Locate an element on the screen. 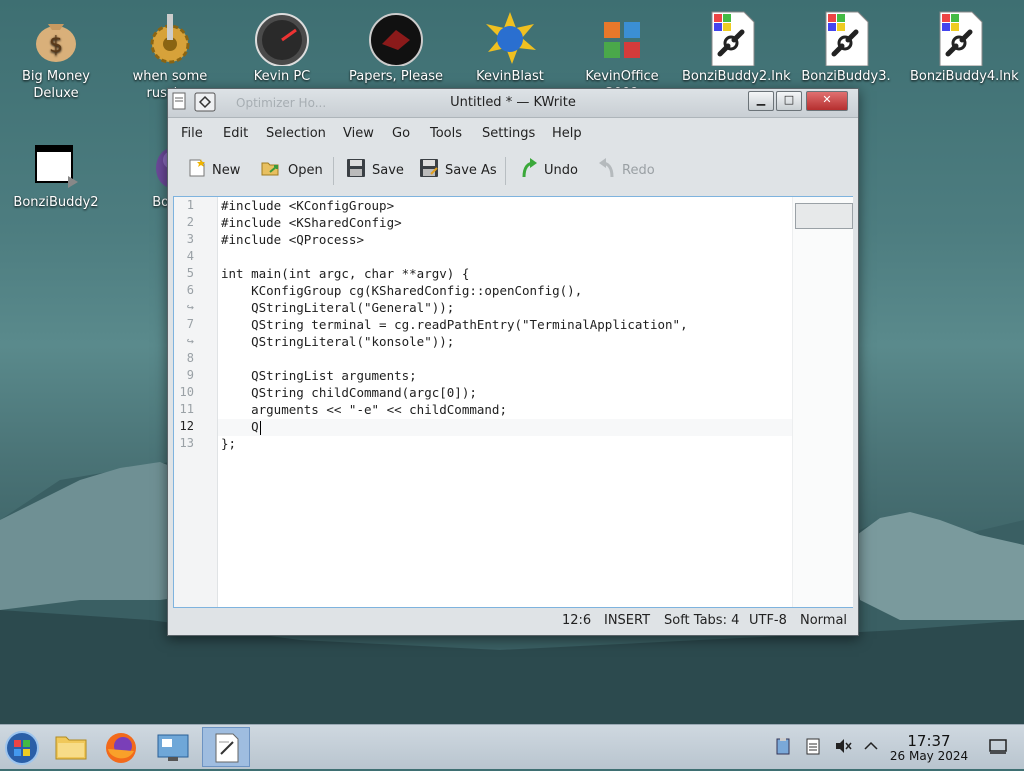  office-icon is located at coordinates (622, 38).